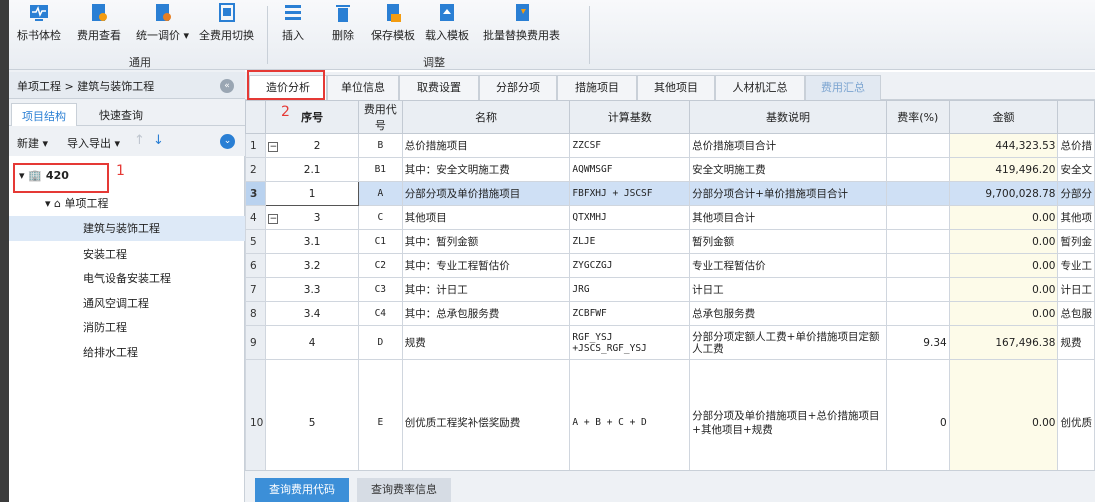 The width and height of the screenshot is (1095, 502). I want to click on name-cell: 其中：暂列金额, so click(486, 241).